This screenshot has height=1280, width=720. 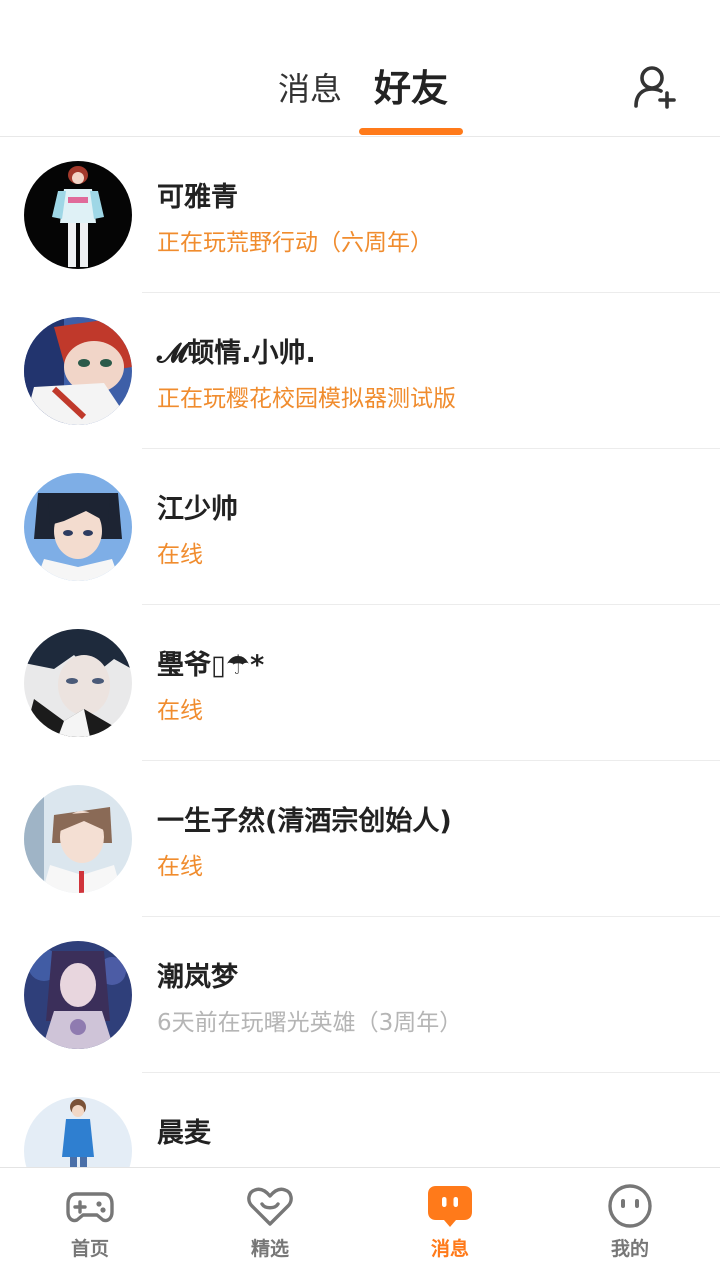 What do you see at coordinates (449, 1249) in the screenshot?
I see `nav-label: 消息` at bounding box center [449, 1249].